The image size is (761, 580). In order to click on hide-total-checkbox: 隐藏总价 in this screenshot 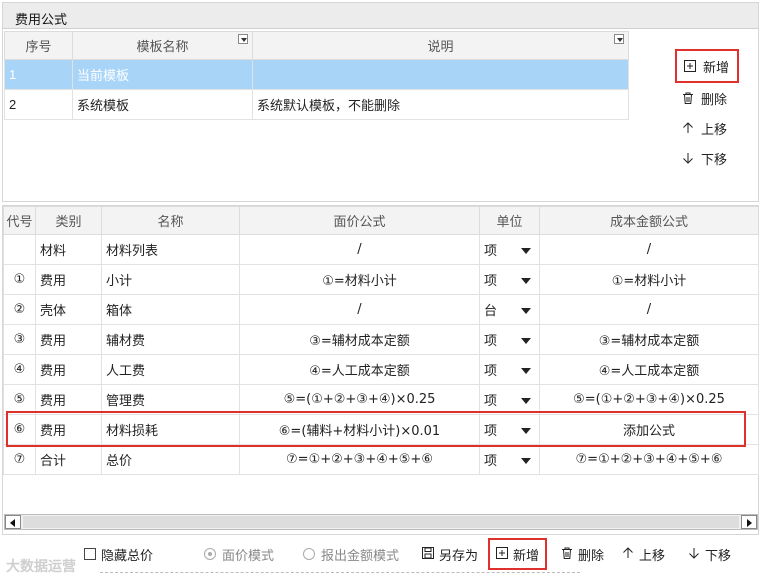, I will do `click(118, 554)`.